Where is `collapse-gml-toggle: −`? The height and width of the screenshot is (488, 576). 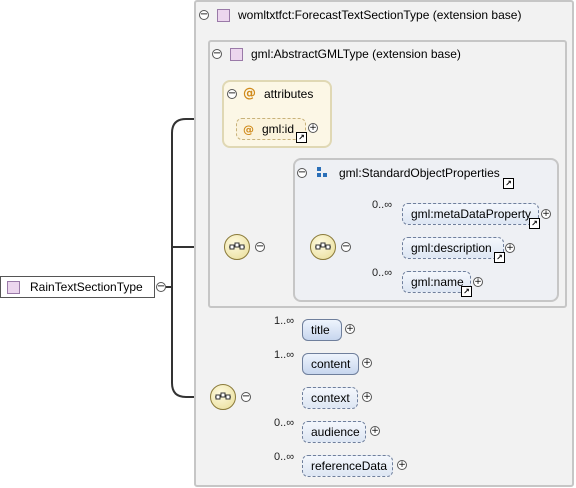 collapse-gml-toggle: − is located at coordinates (217, 54).